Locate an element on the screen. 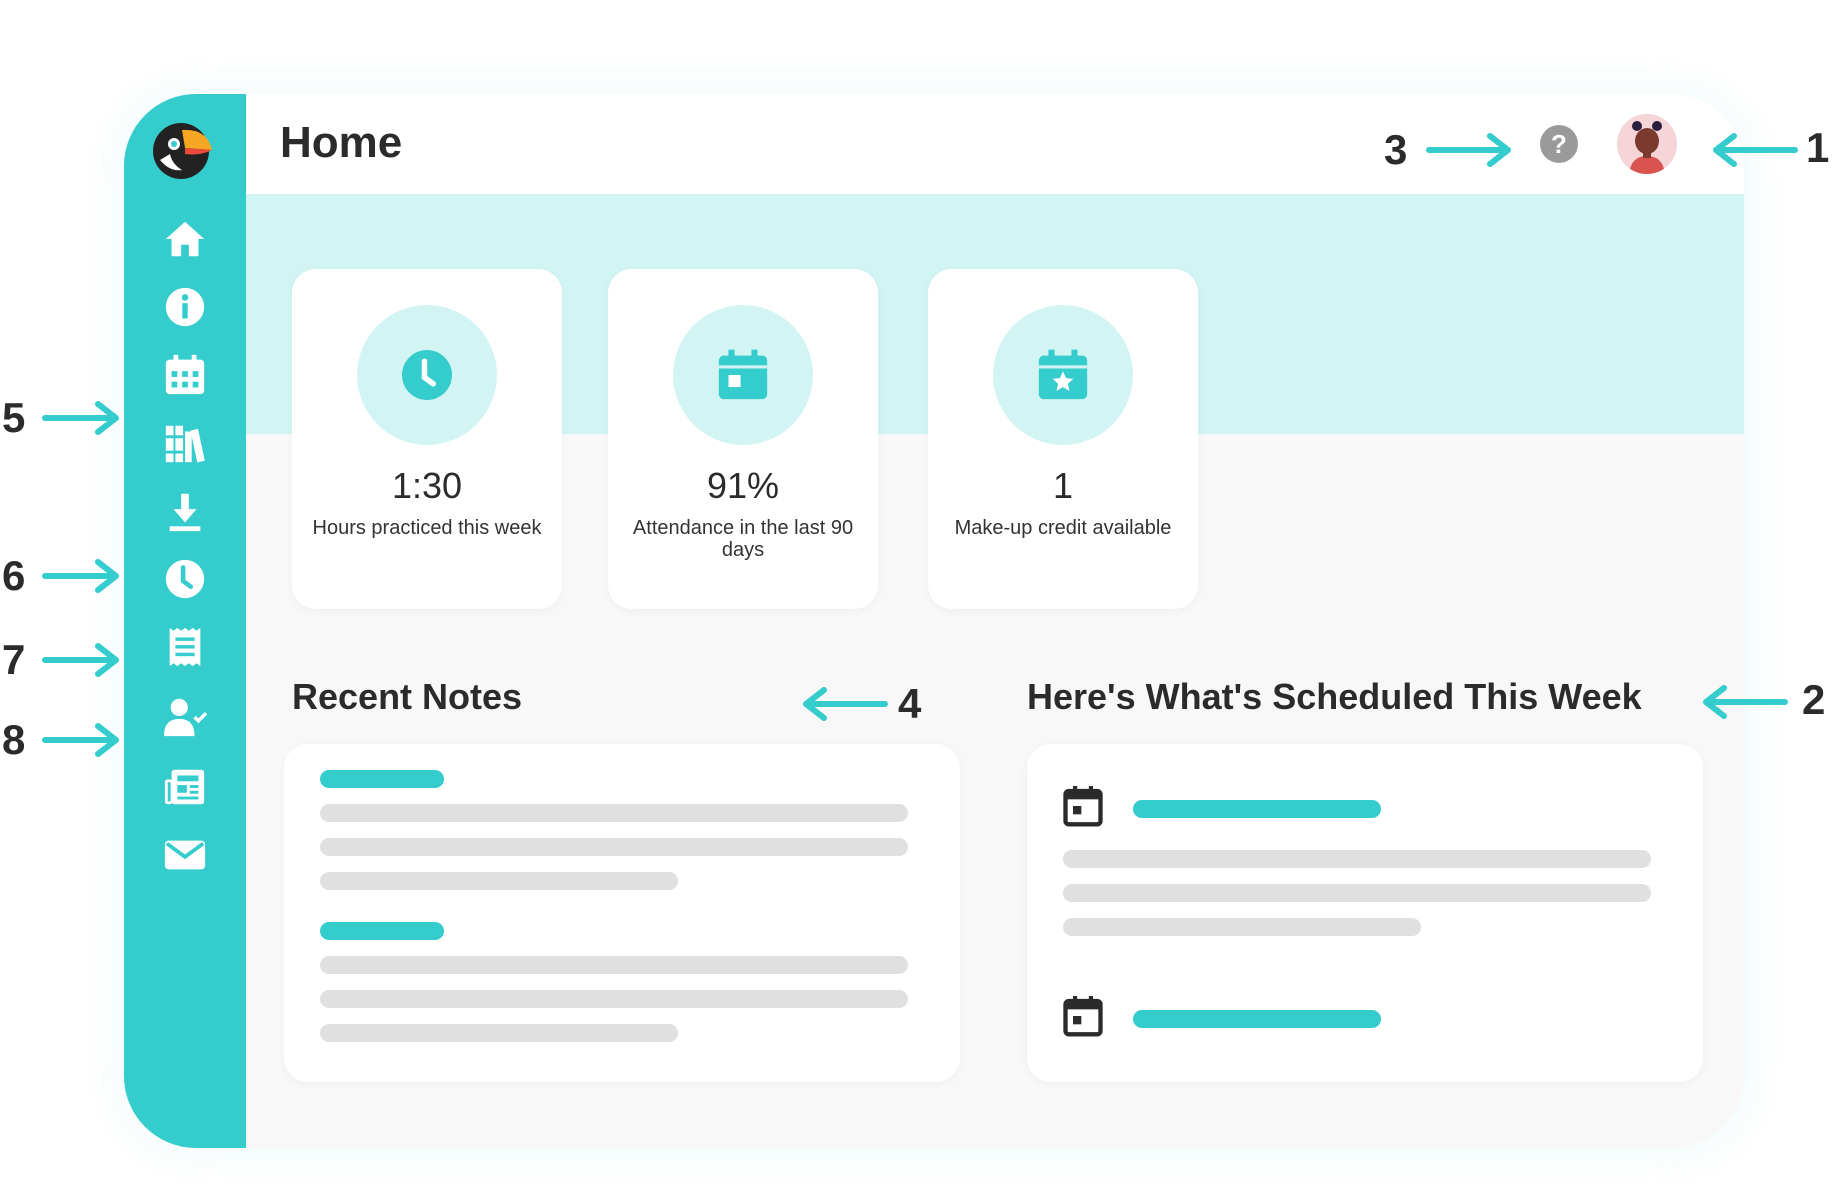 This screenshot has width=1832, height=1197. stat-label: Attendance in the last 90 days is located at coordinates (743, 539).